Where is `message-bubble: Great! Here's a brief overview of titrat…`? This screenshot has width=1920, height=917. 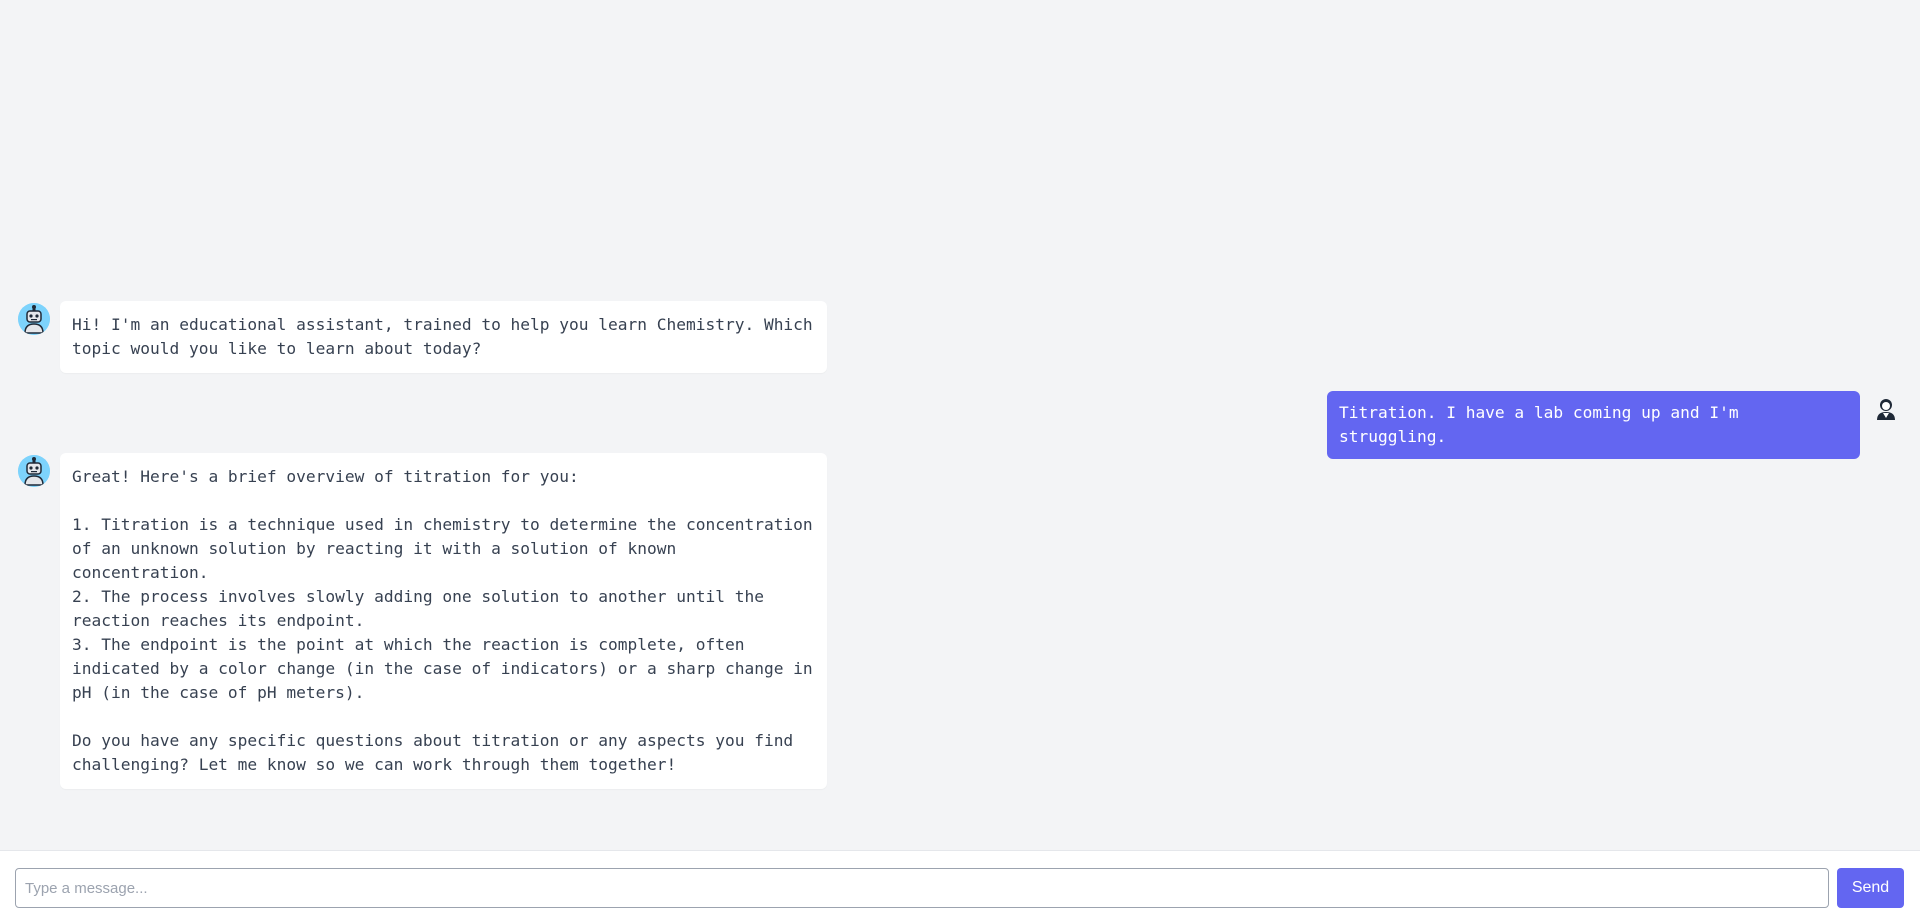
message-bubble: Great! Here's a brief overview of titrat… is located at coordinates (443, 621).